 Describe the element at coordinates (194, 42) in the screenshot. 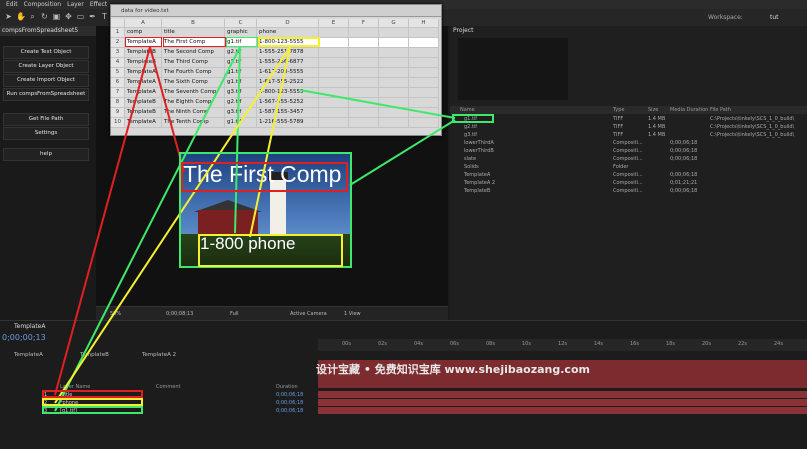

I see `highlight-title-cell` at that location.